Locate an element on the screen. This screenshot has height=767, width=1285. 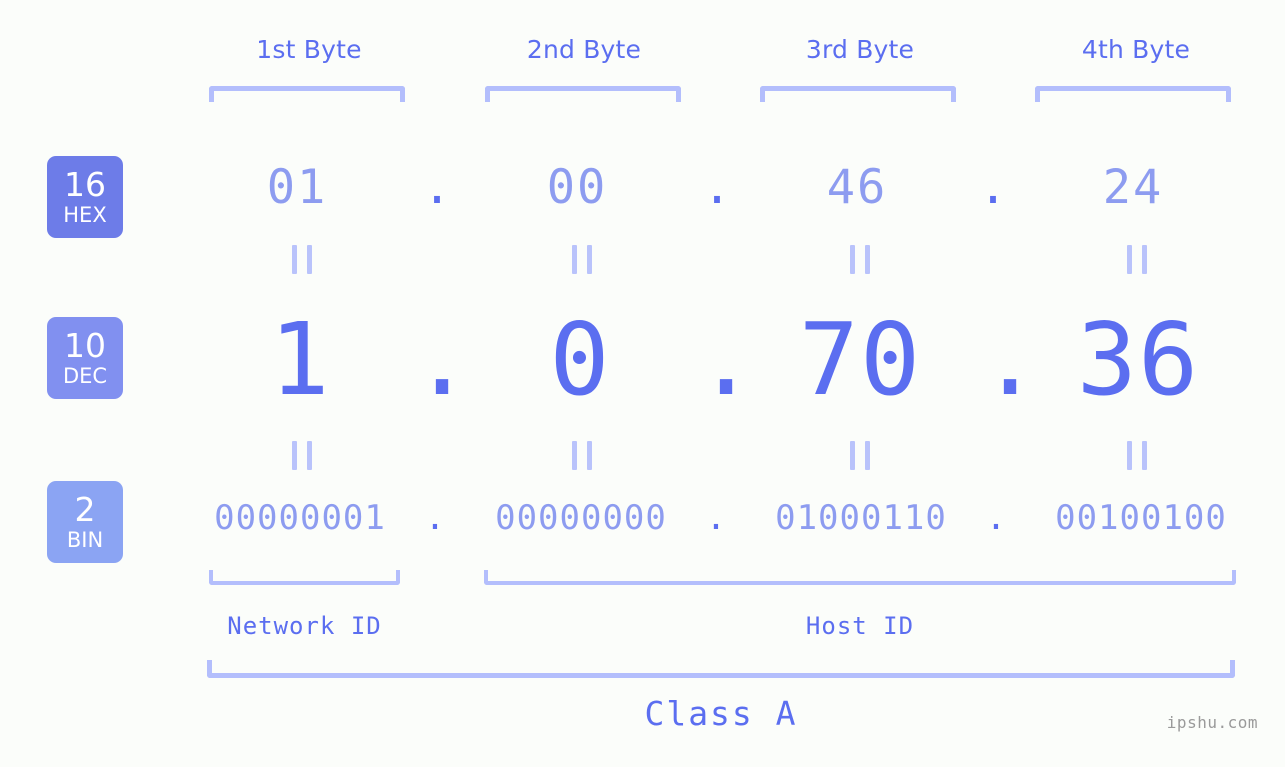
hex-value-3: 46 is located at coordinates (857, 187).